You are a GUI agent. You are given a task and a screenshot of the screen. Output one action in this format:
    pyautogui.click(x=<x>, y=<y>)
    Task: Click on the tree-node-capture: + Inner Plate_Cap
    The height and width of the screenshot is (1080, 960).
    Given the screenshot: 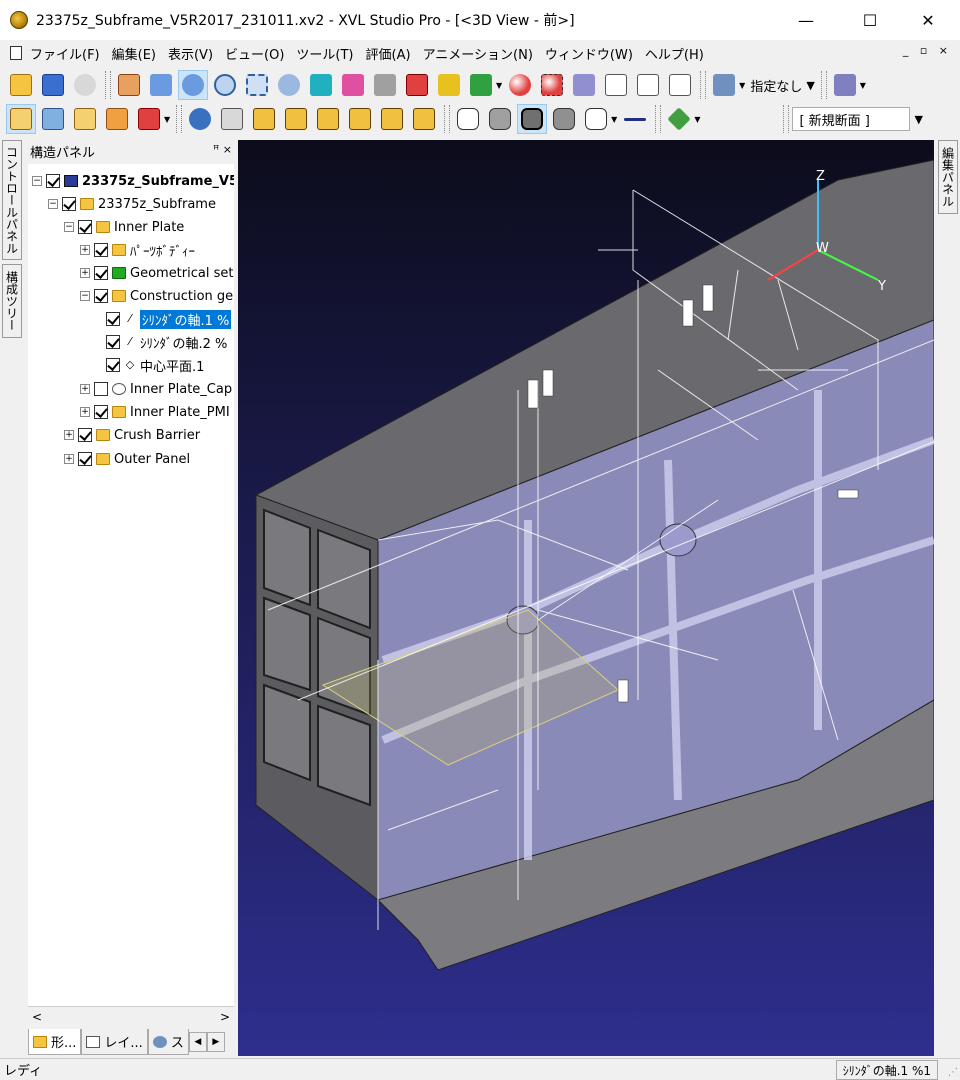 What is the action you would take?
    pyautogui.click(x=156, y=389)
    